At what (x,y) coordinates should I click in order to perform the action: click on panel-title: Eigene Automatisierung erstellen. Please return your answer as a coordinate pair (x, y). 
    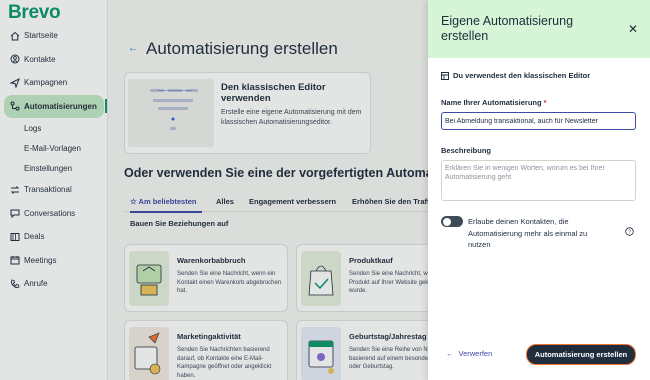
    Looking at the image, I should click on (507, 28).